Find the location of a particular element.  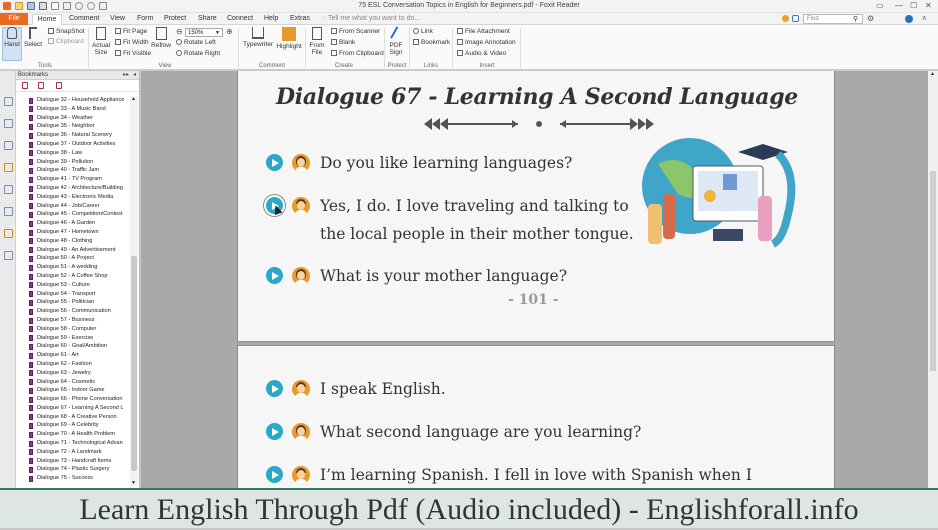

maximize-icon: ☐ is located at coordinates (913, 5).